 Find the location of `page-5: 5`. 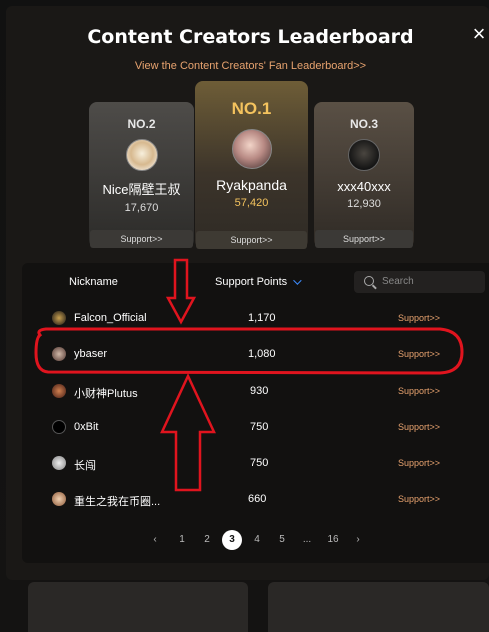

page-5: 5 is located at coordinates (282, 540).